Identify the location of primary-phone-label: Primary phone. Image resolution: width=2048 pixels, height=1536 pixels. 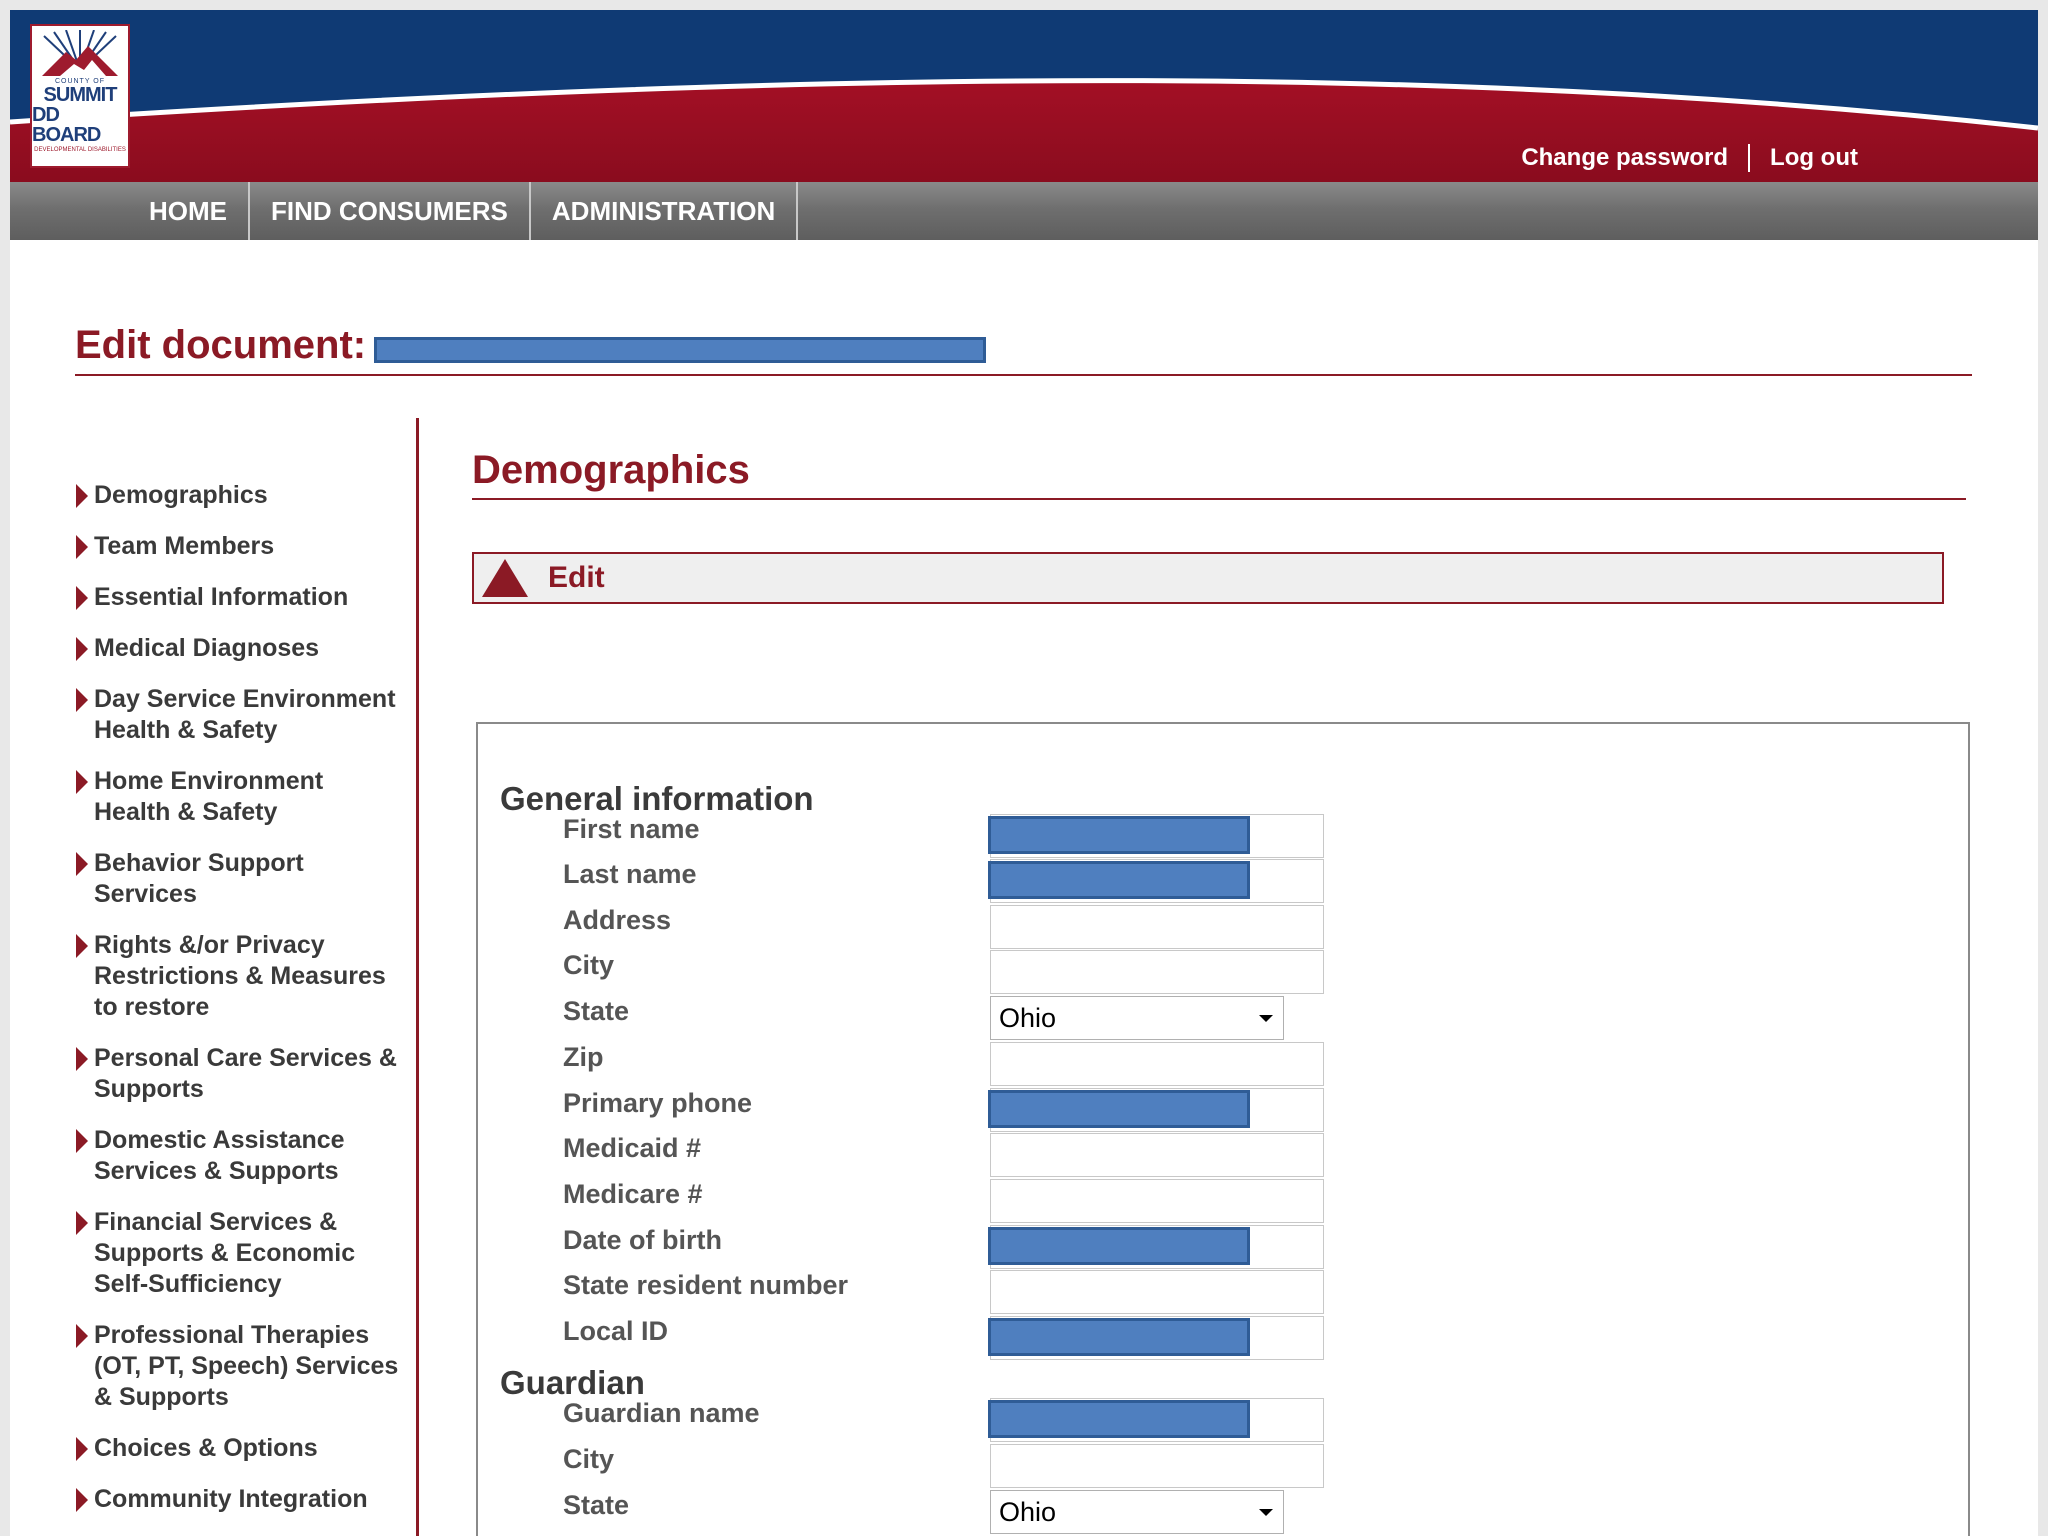
(658, 1103).